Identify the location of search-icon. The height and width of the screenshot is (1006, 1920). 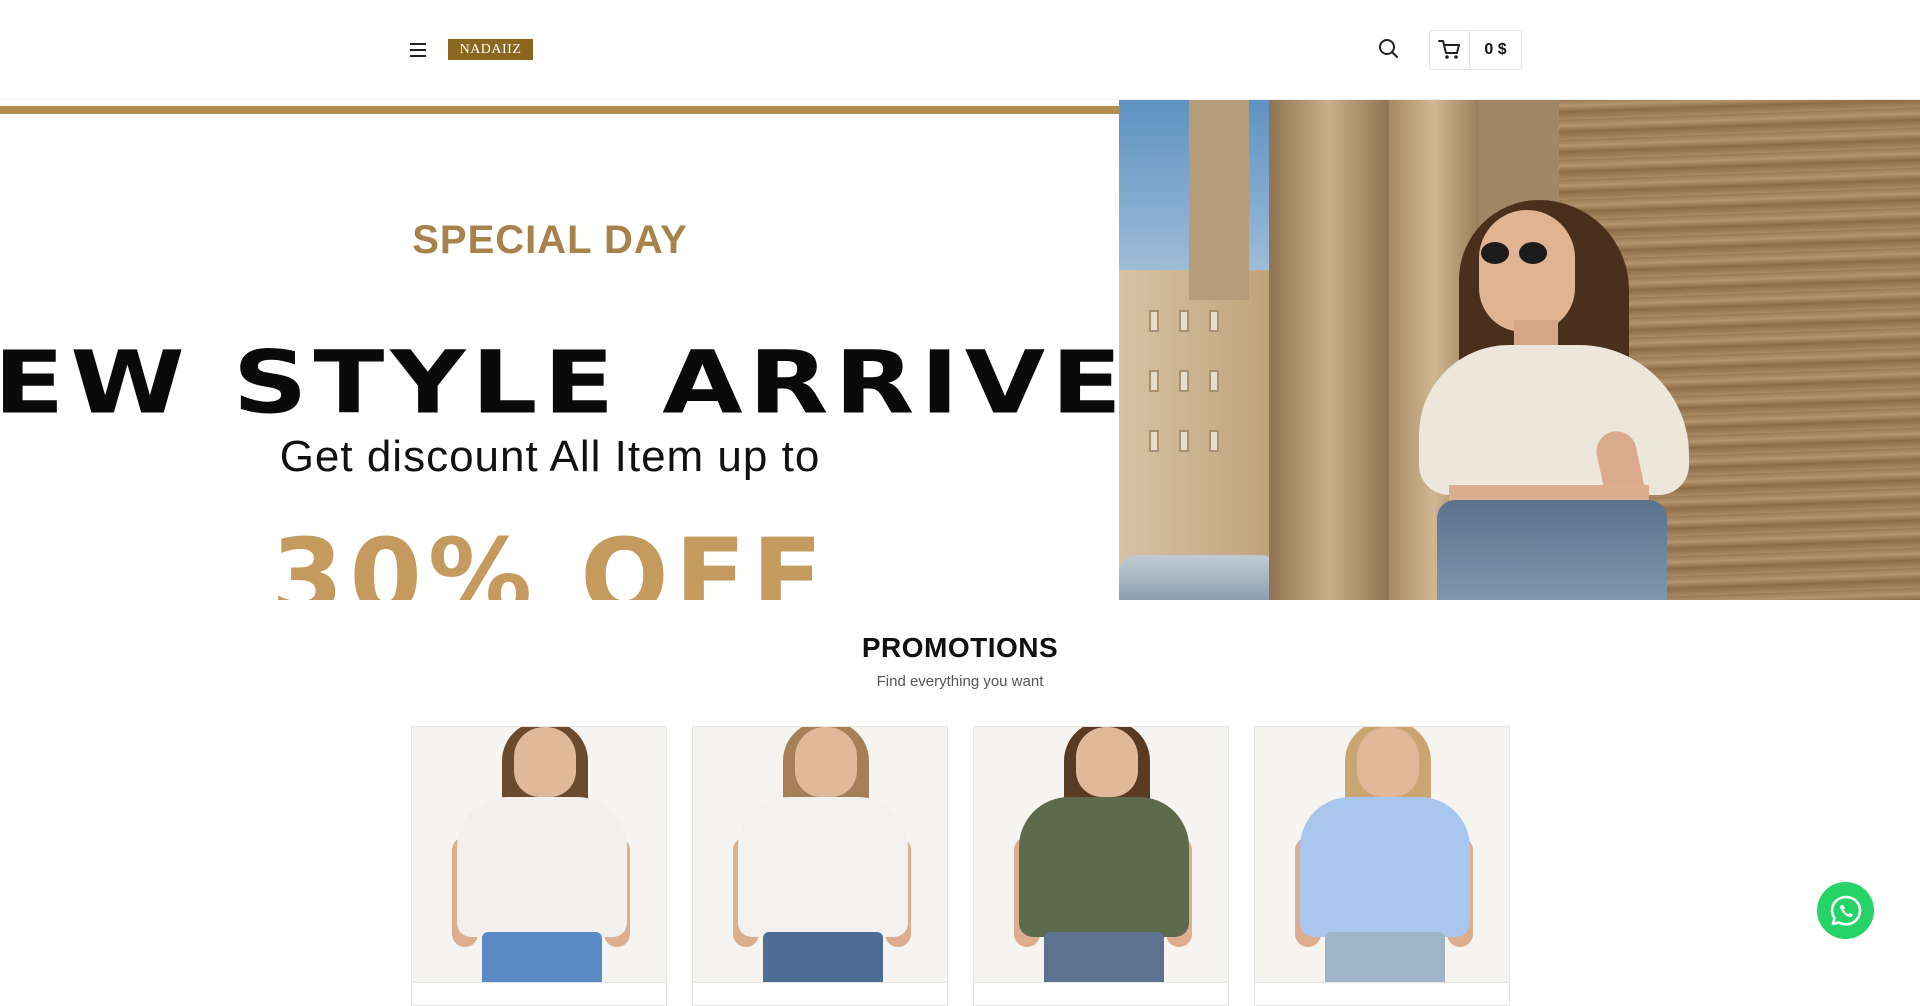
(1388, 48).